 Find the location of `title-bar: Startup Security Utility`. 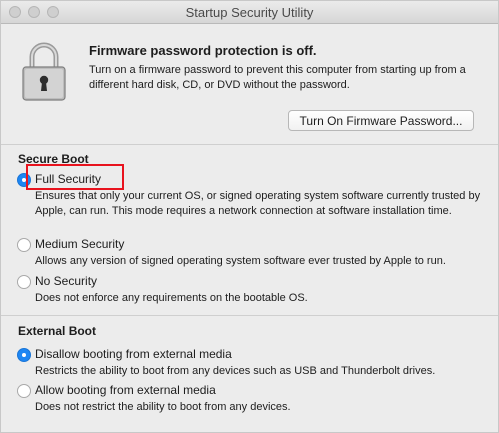

title-bar: Startup Security Utility is located at coordinates (249, 12).